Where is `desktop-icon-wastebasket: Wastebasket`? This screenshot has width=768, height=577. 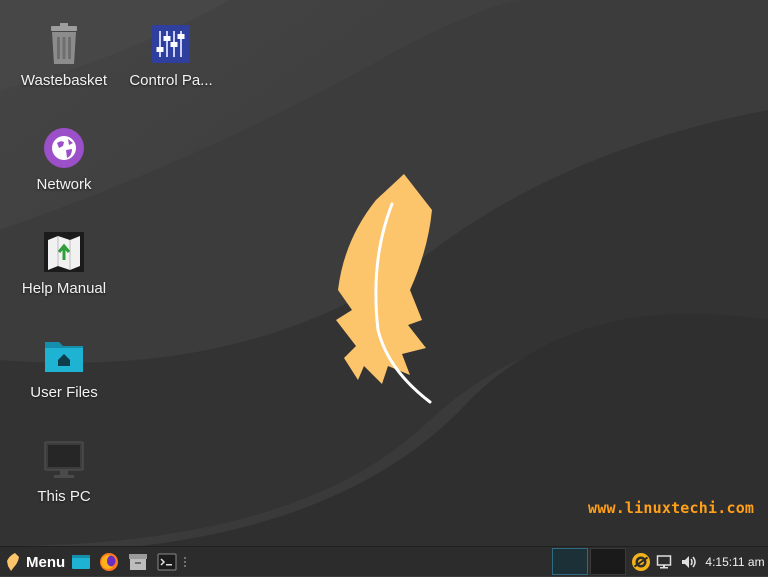 desktop-icon-wastebasket: Wastebasket is located at coordinates (64, 55).